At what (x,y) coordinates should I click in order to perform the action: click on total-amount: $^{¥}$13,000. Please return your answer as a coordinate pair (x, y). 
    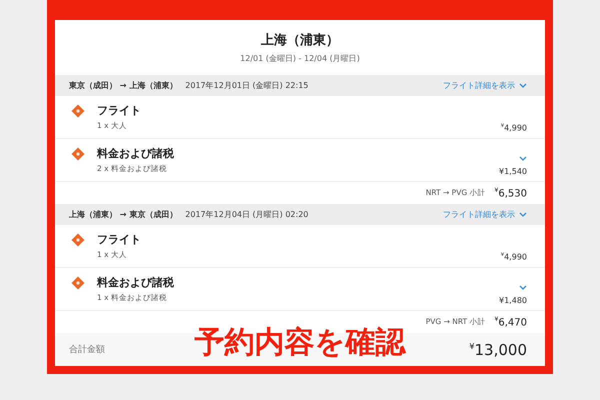
    Looking at the image, I should click on (498, 349).